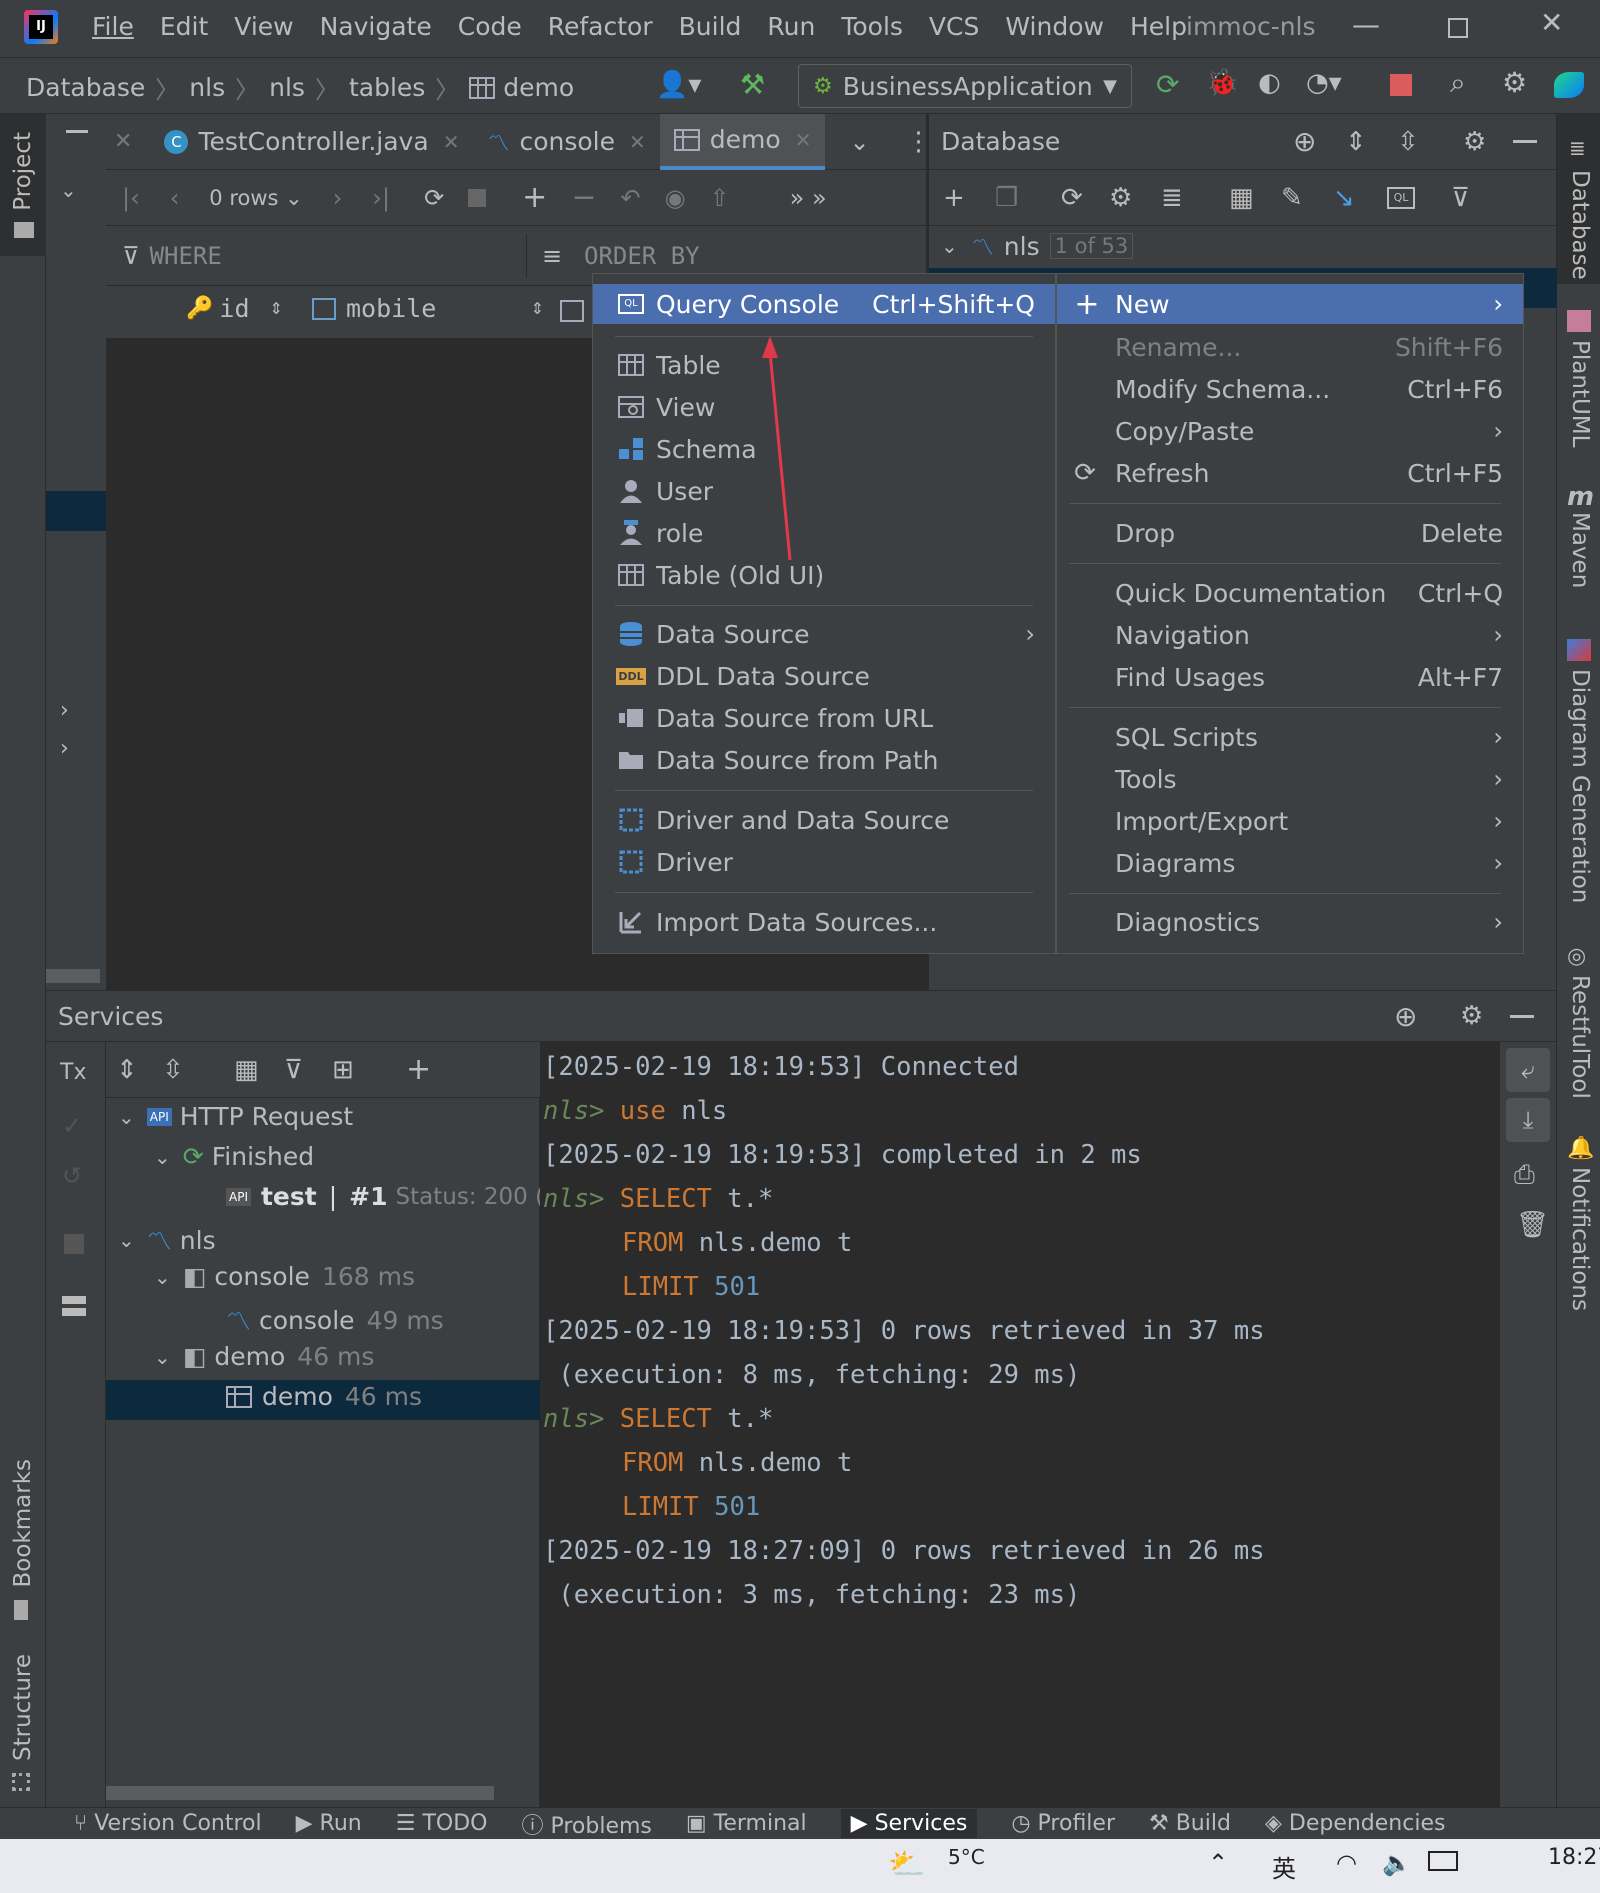  I want to click on filter-icon: ⊽, so click(1460, 198).